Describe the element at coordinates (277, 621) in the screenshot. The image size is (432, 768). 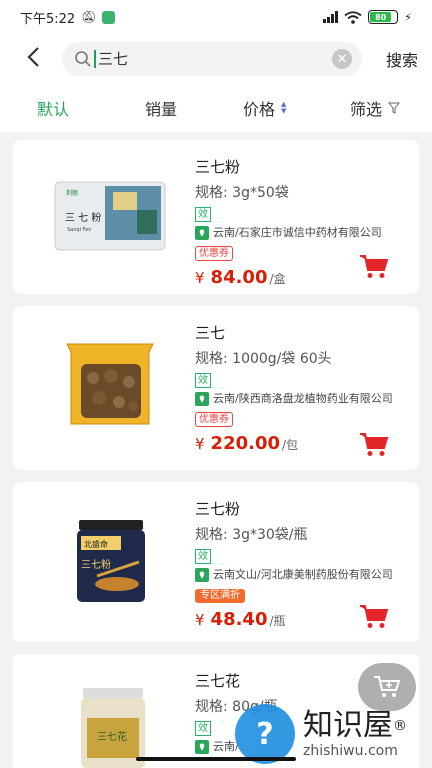
I see `price-unit: /瓶` at that location.